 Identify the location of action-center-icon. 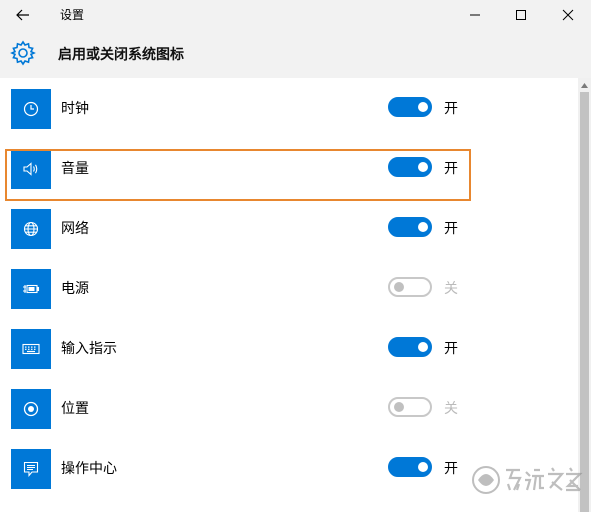
(31, 469).